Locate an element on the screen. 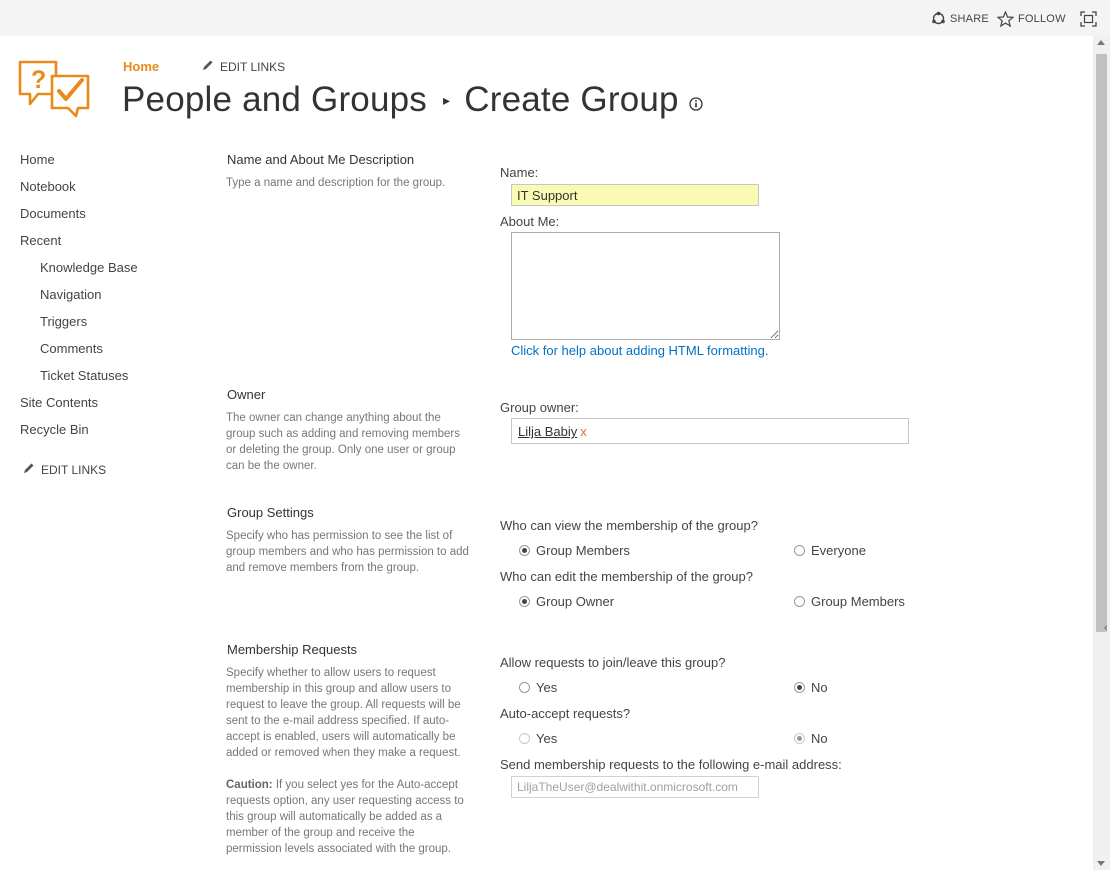 The width and height of the screenshot is (1110, 870). follow-button: FOLLOW is located at coordinates (1031, 19).